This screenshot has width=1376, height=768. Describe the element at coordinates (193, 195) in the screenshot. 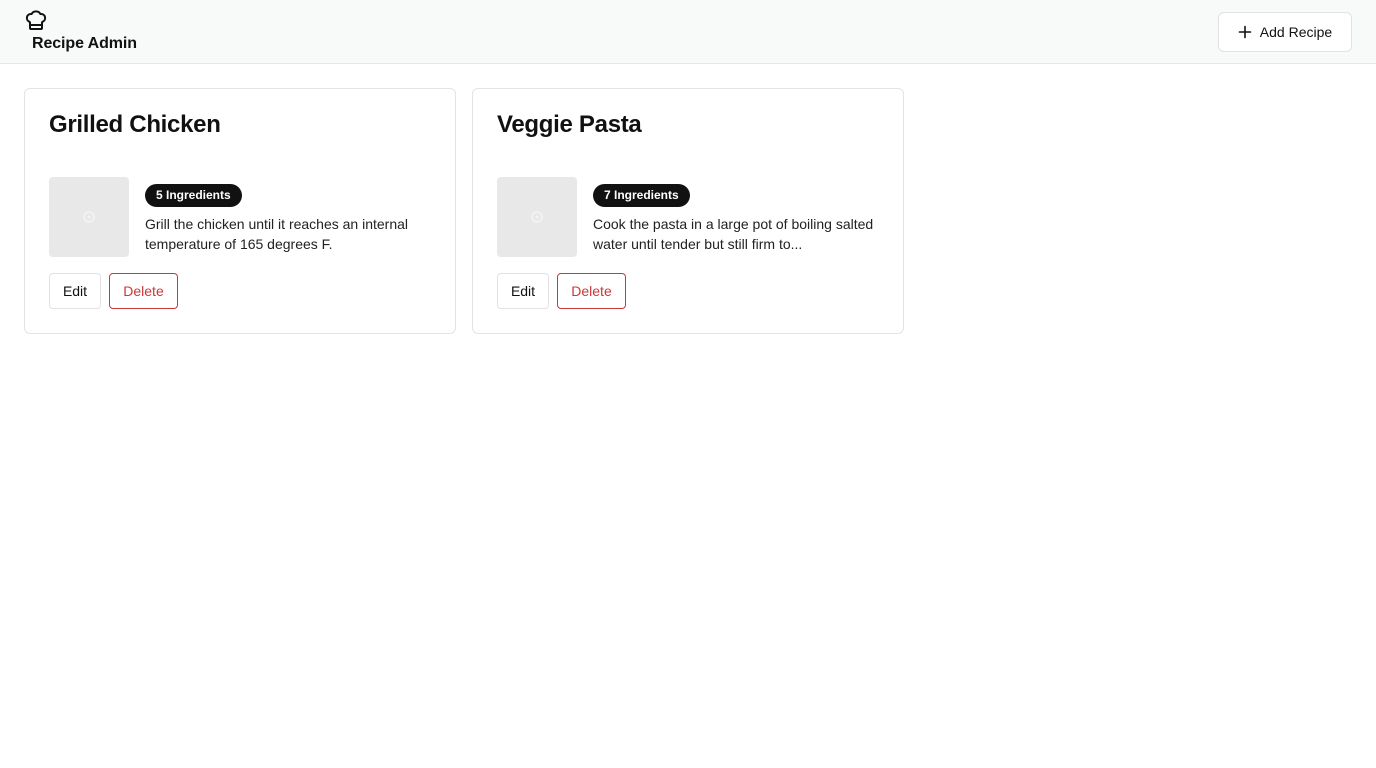

I see `ingredients-badge: 5 Ingredients` at that location.